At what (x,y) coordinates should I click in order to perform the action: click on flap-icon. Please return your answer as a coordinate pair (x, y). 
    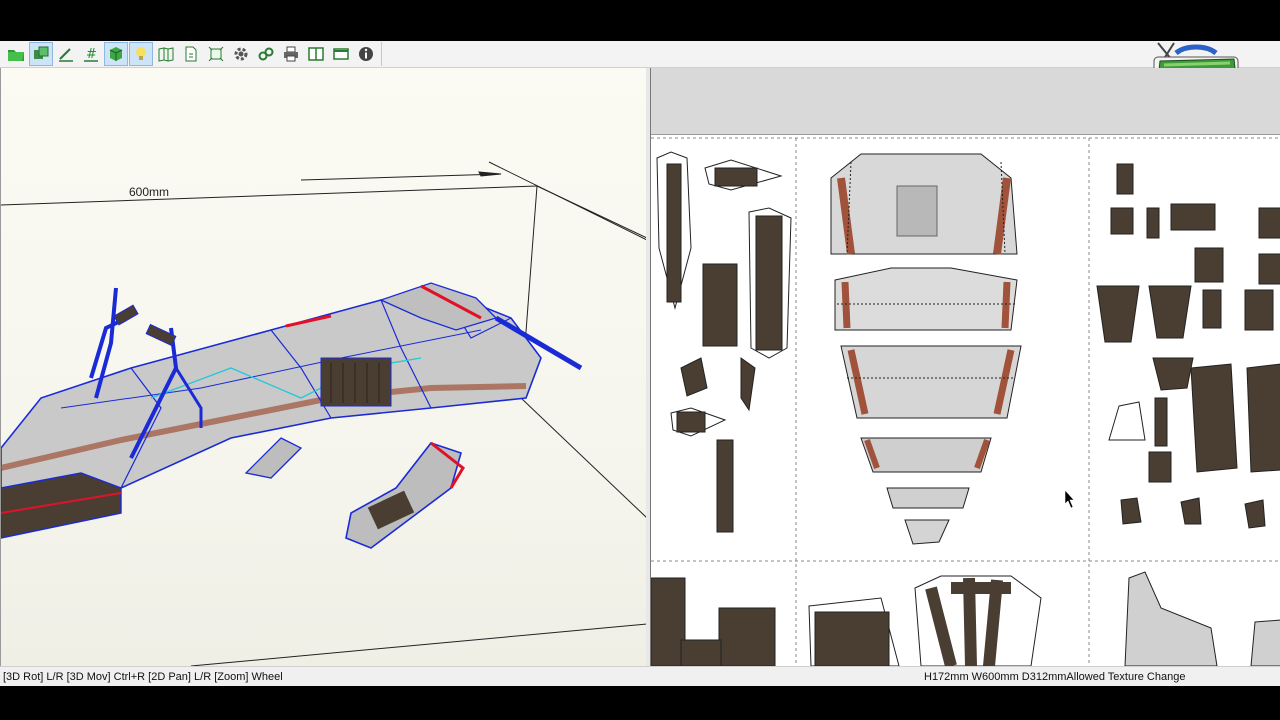
    Looking at the image, I should click on (216, 54).